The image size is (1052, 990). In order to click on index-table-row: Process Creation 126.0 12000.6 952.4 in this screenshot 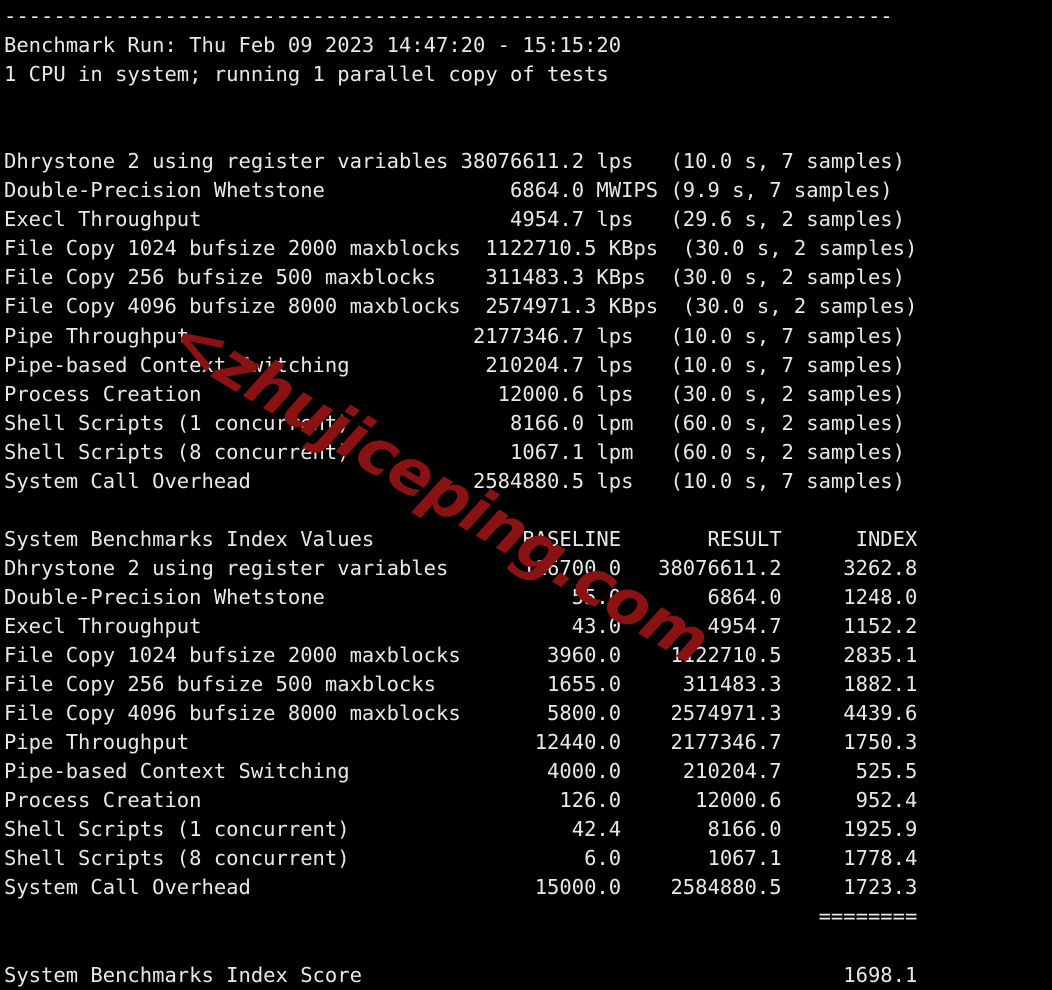, I will do `click(461, 800)`.